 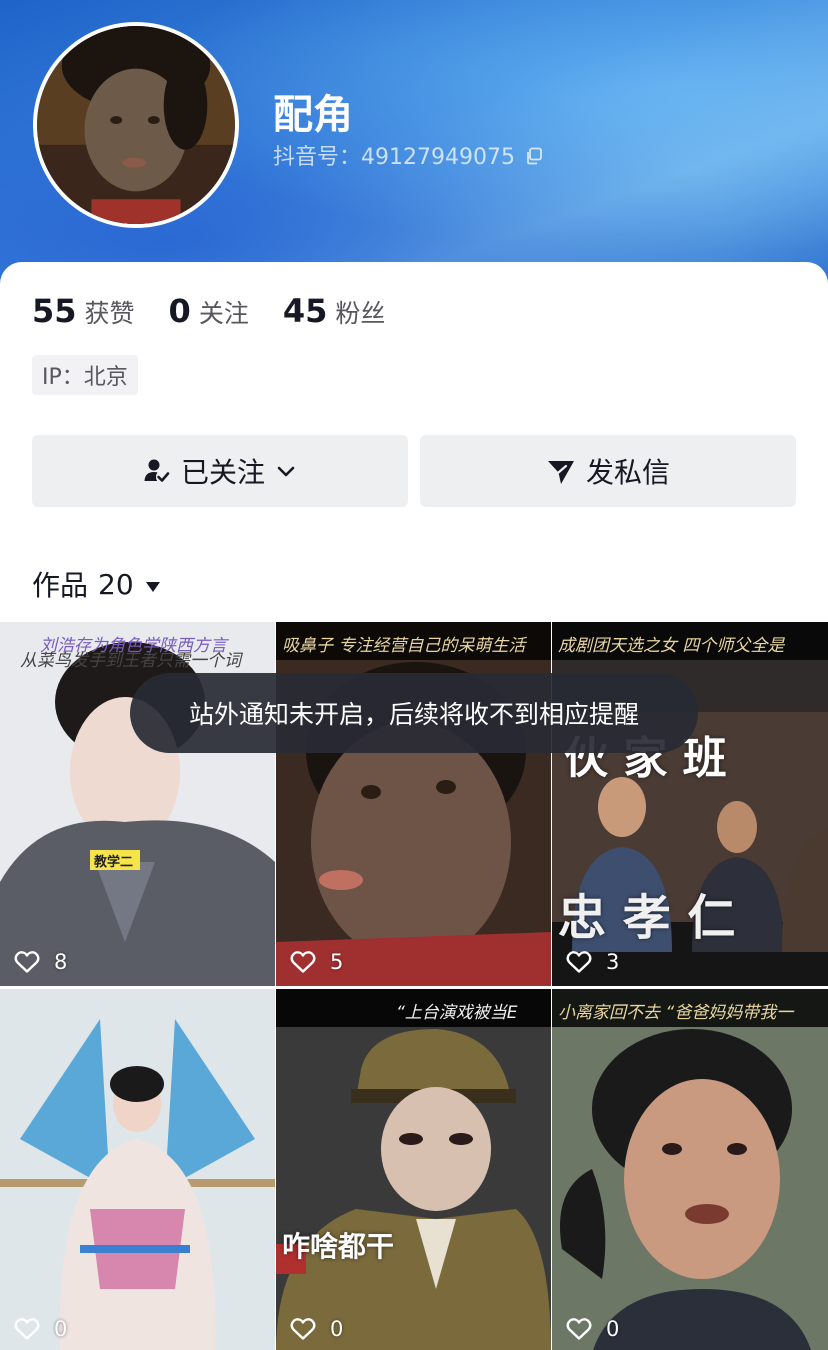 What do you see at coordinates (413, 641) in the screenshot?
I see `video-caption: 吸鼻子 专注经营自己的呆萌生活` at bounding box center [413, 641].